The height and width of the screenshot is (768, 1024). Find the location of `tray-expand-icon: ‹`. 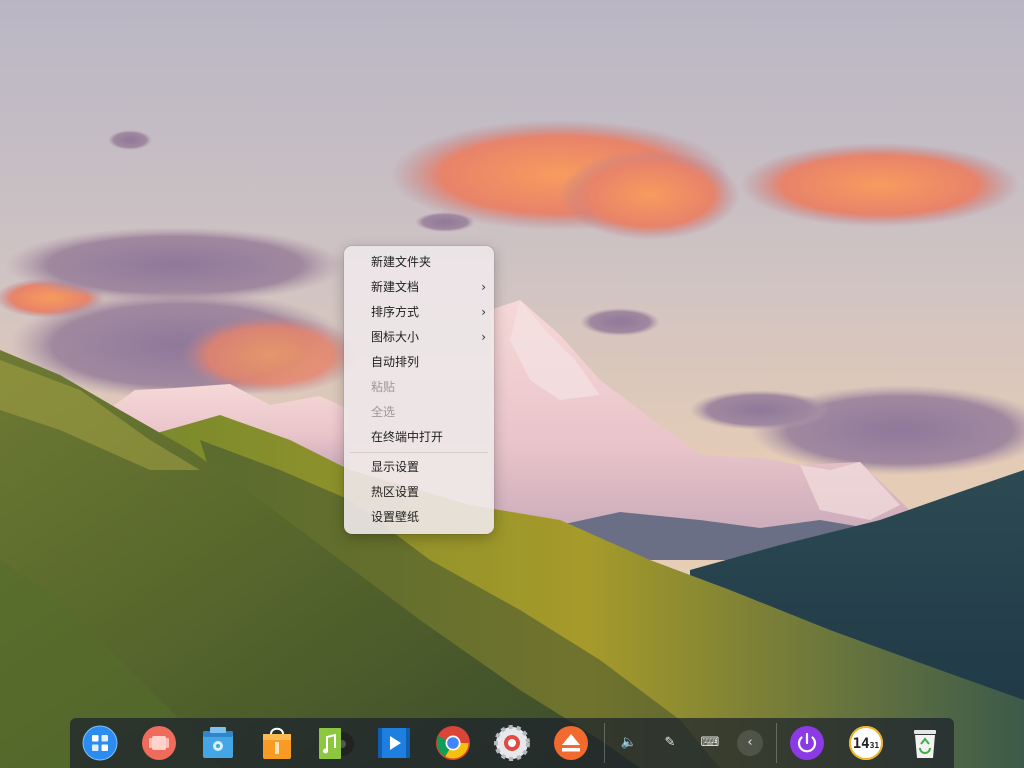

tray-expand-icon: ‹ is located at coordinates (750, 743).